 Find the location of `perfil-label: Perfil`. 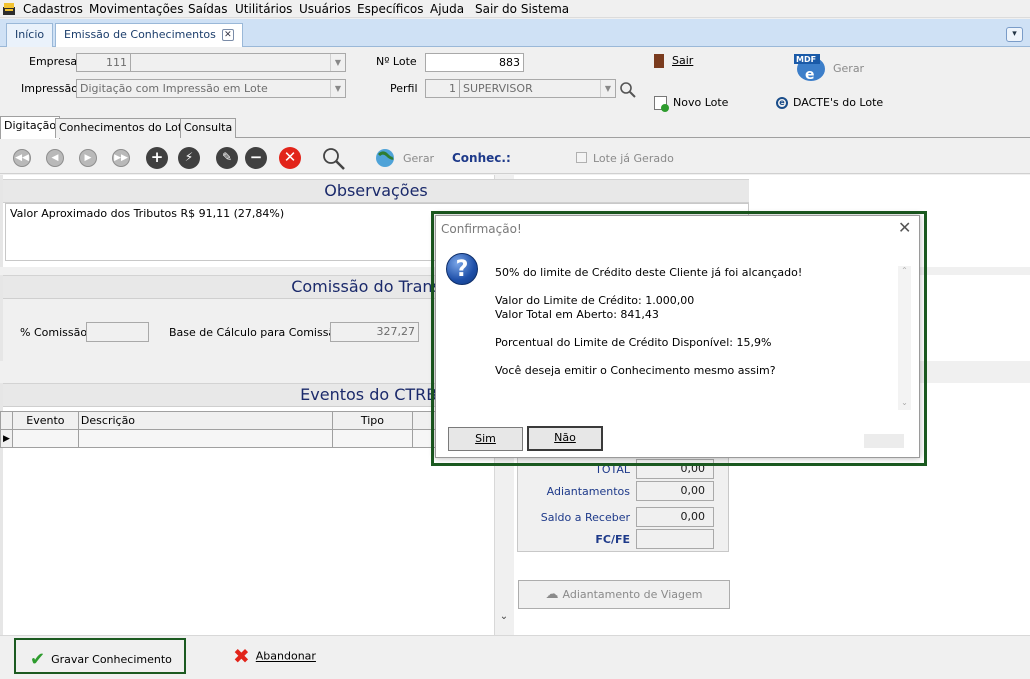

perfil-label: Perfil is located at coordinates (404, 88).